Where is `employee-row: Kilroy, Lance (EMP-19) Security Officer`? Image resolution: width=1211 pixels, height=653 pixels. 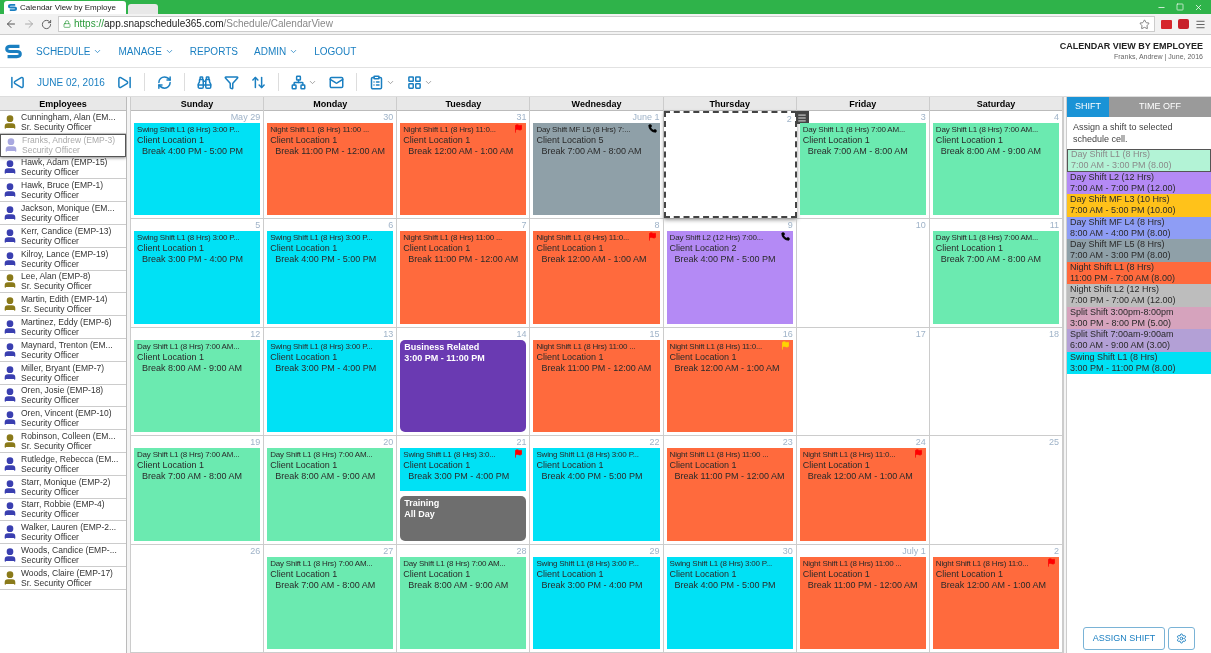
employee-row: Kilroy, Lance (EMP-19) Security Officer is located at coordinates (63, 259).